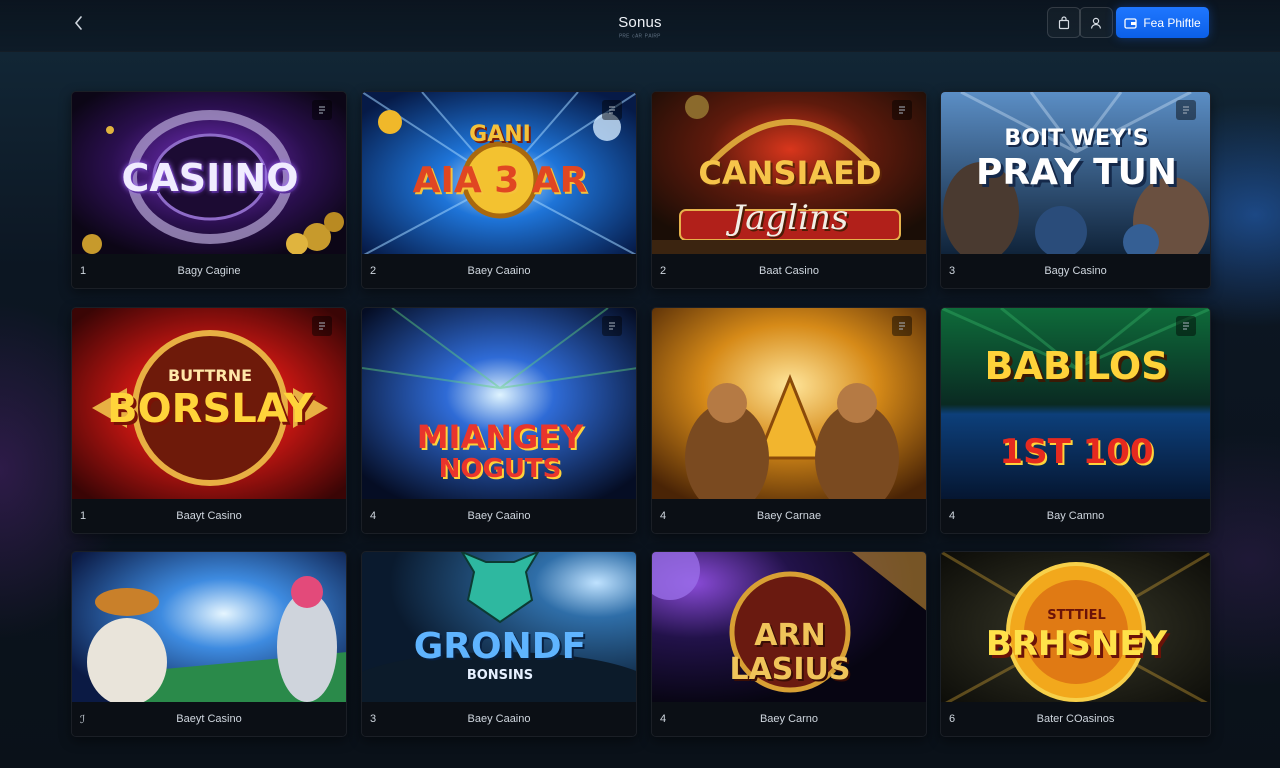  I want to click on game-art-title: CANSIAED, so click(790, 173).